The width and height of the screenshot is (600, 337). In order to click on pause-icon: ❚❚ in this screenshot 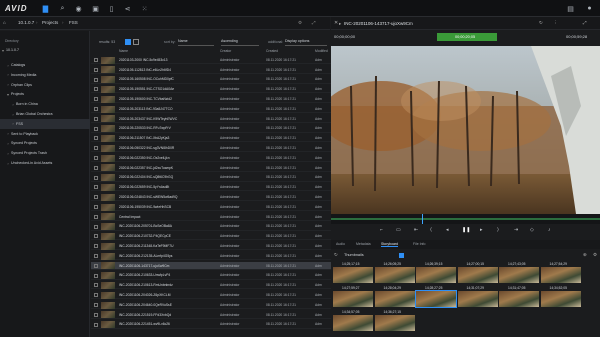, I will do `click(466, 230)`.